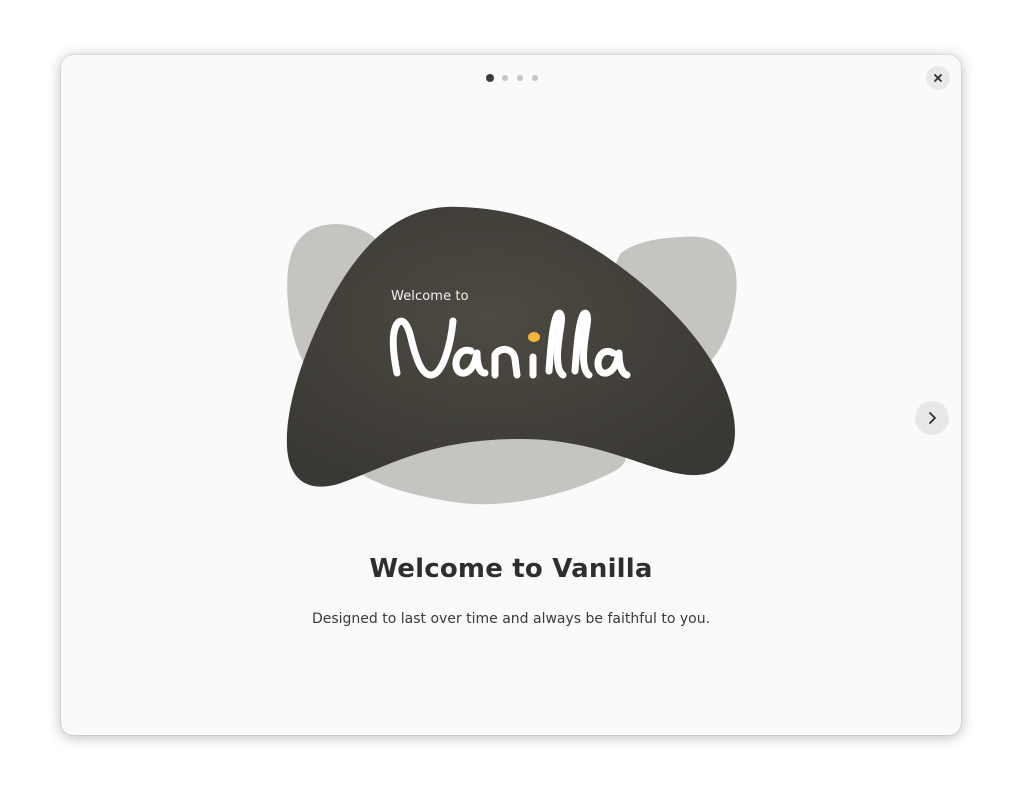 This screenshot has width=1022, height=802. I want to click on page-title: Welcome to Vanilla, so click(511, 569).